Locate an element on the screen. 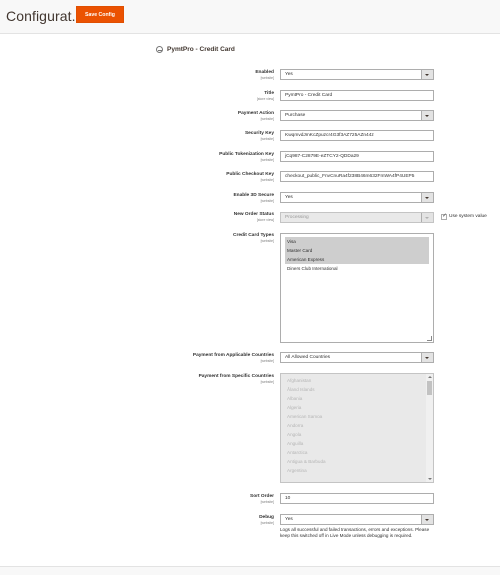 Image resolution: width=500 pixels, height=575 pixels. sort-order-label: Sort Order [website] is located at coordinates (262, 499).